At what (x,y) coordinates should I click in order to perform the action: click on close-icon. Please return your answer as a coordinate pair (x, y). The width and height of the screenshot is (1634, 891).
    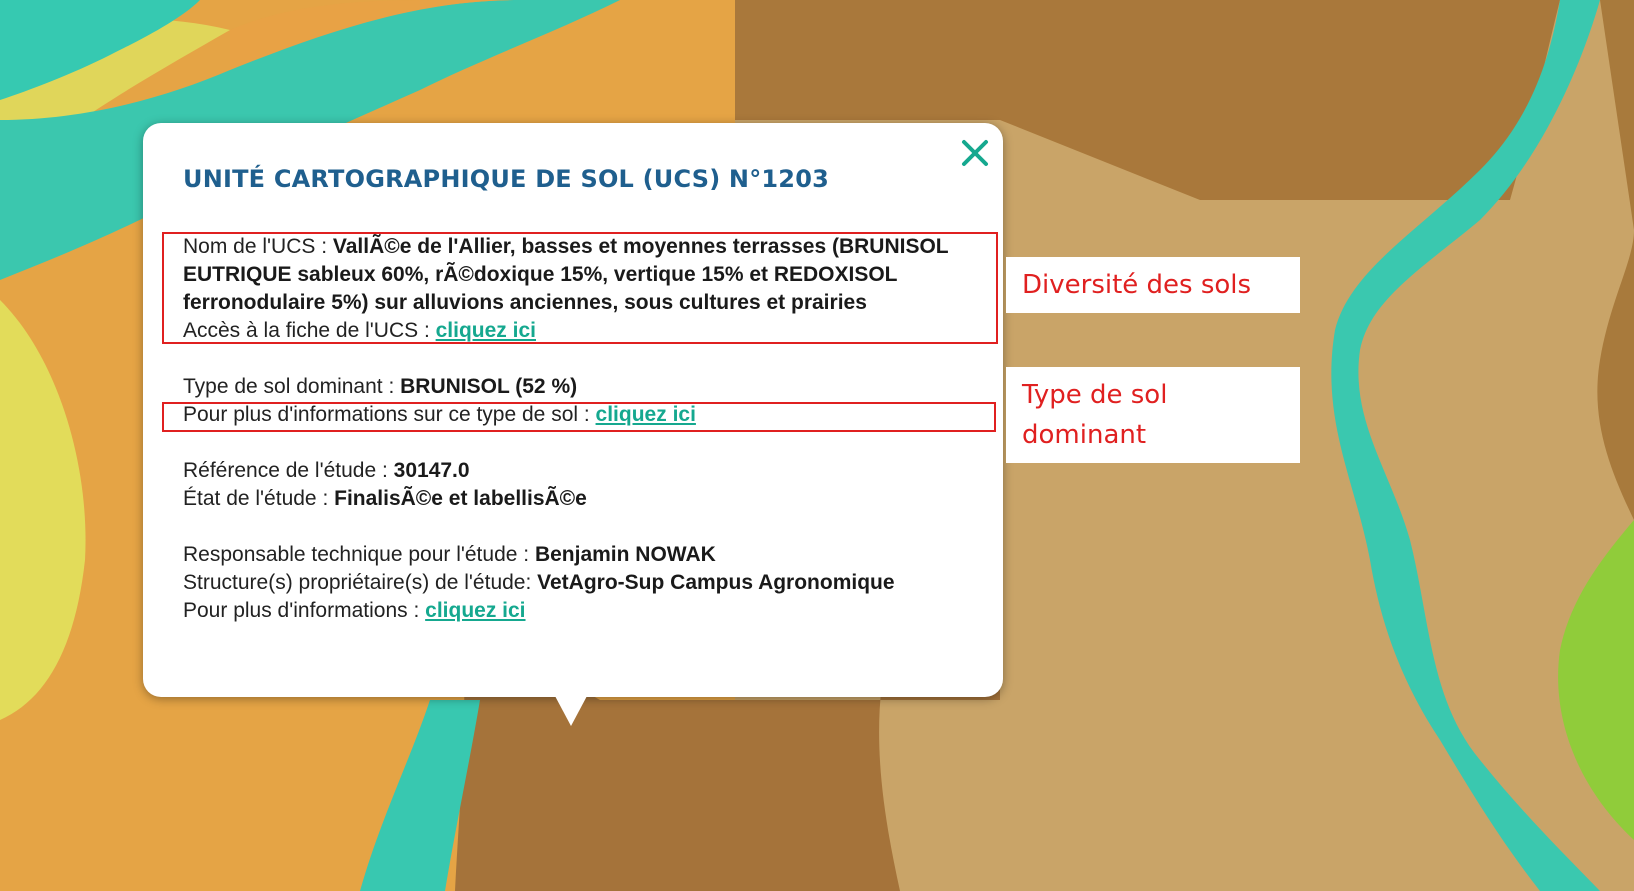
    Looking at the image, I should click on (975, 153).